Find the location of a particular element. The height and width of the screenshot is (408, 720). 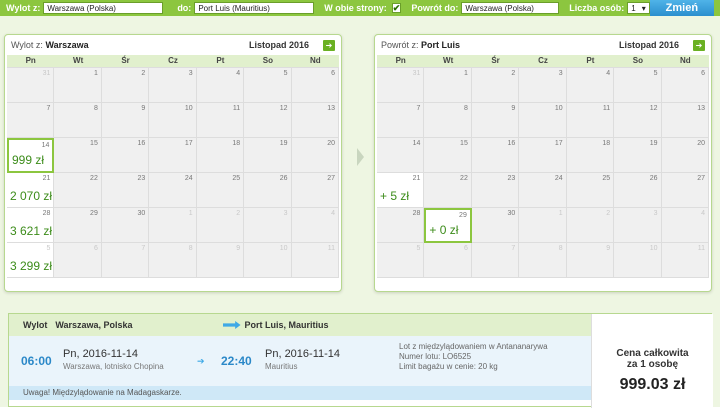

day-cell: 9 is located at coordinates (220, 260).